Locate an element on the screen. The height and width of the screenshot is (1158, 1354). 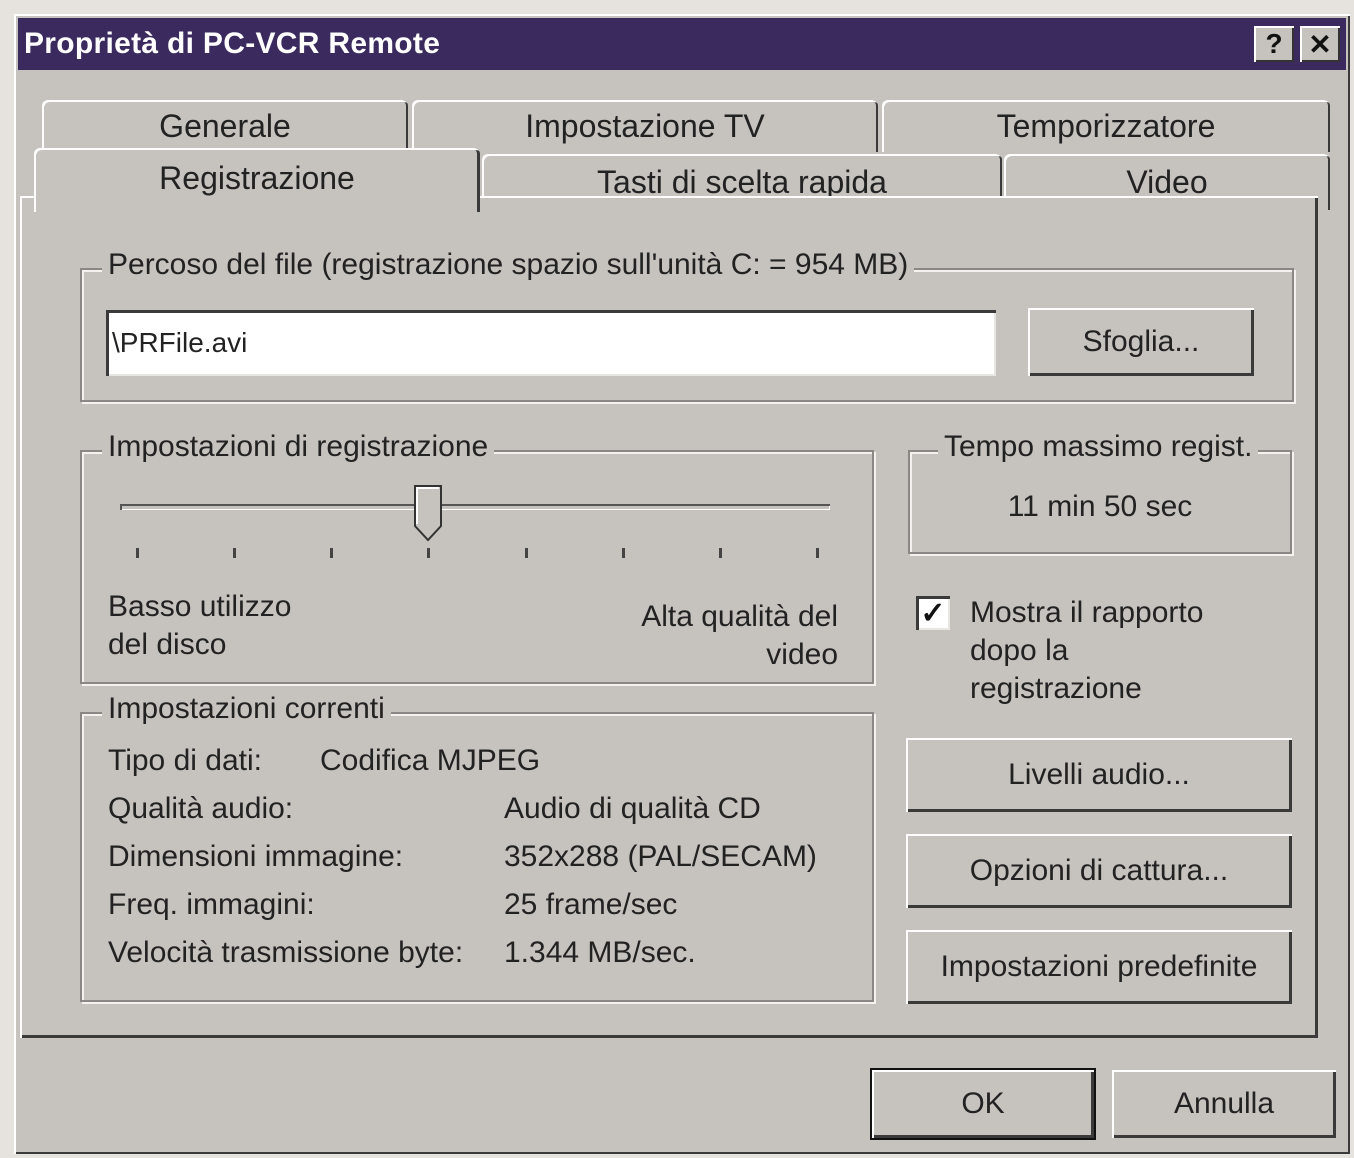
ok-button: OK is located at coordinates (983, 1104).